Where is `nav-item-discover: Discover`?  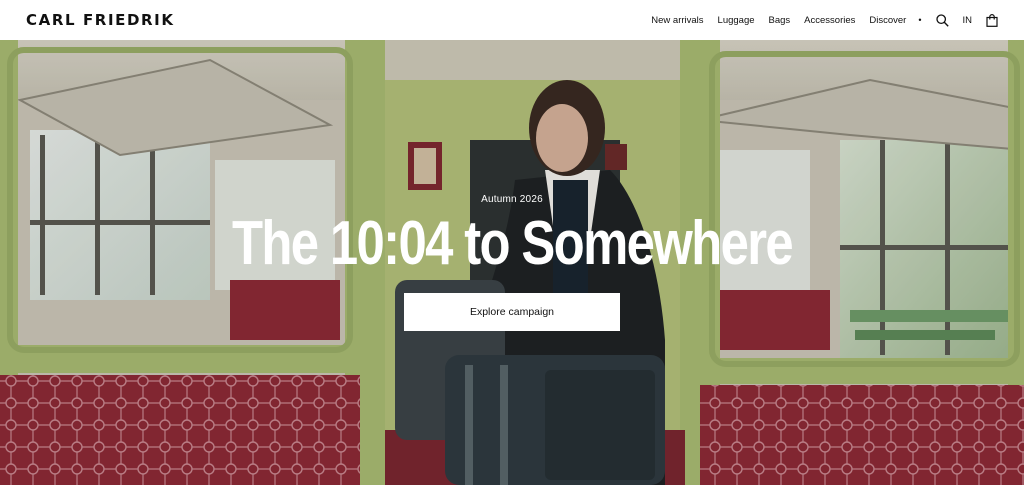 nav-item-discover: Discover is located at coordinates (887, 20).